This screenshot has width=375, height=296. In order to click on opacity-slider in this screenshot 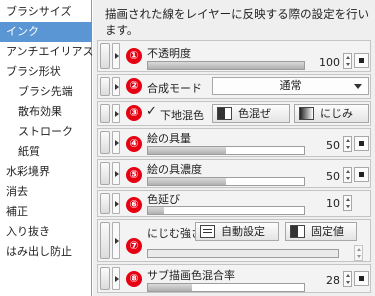, I will do `click(226, 65)`.